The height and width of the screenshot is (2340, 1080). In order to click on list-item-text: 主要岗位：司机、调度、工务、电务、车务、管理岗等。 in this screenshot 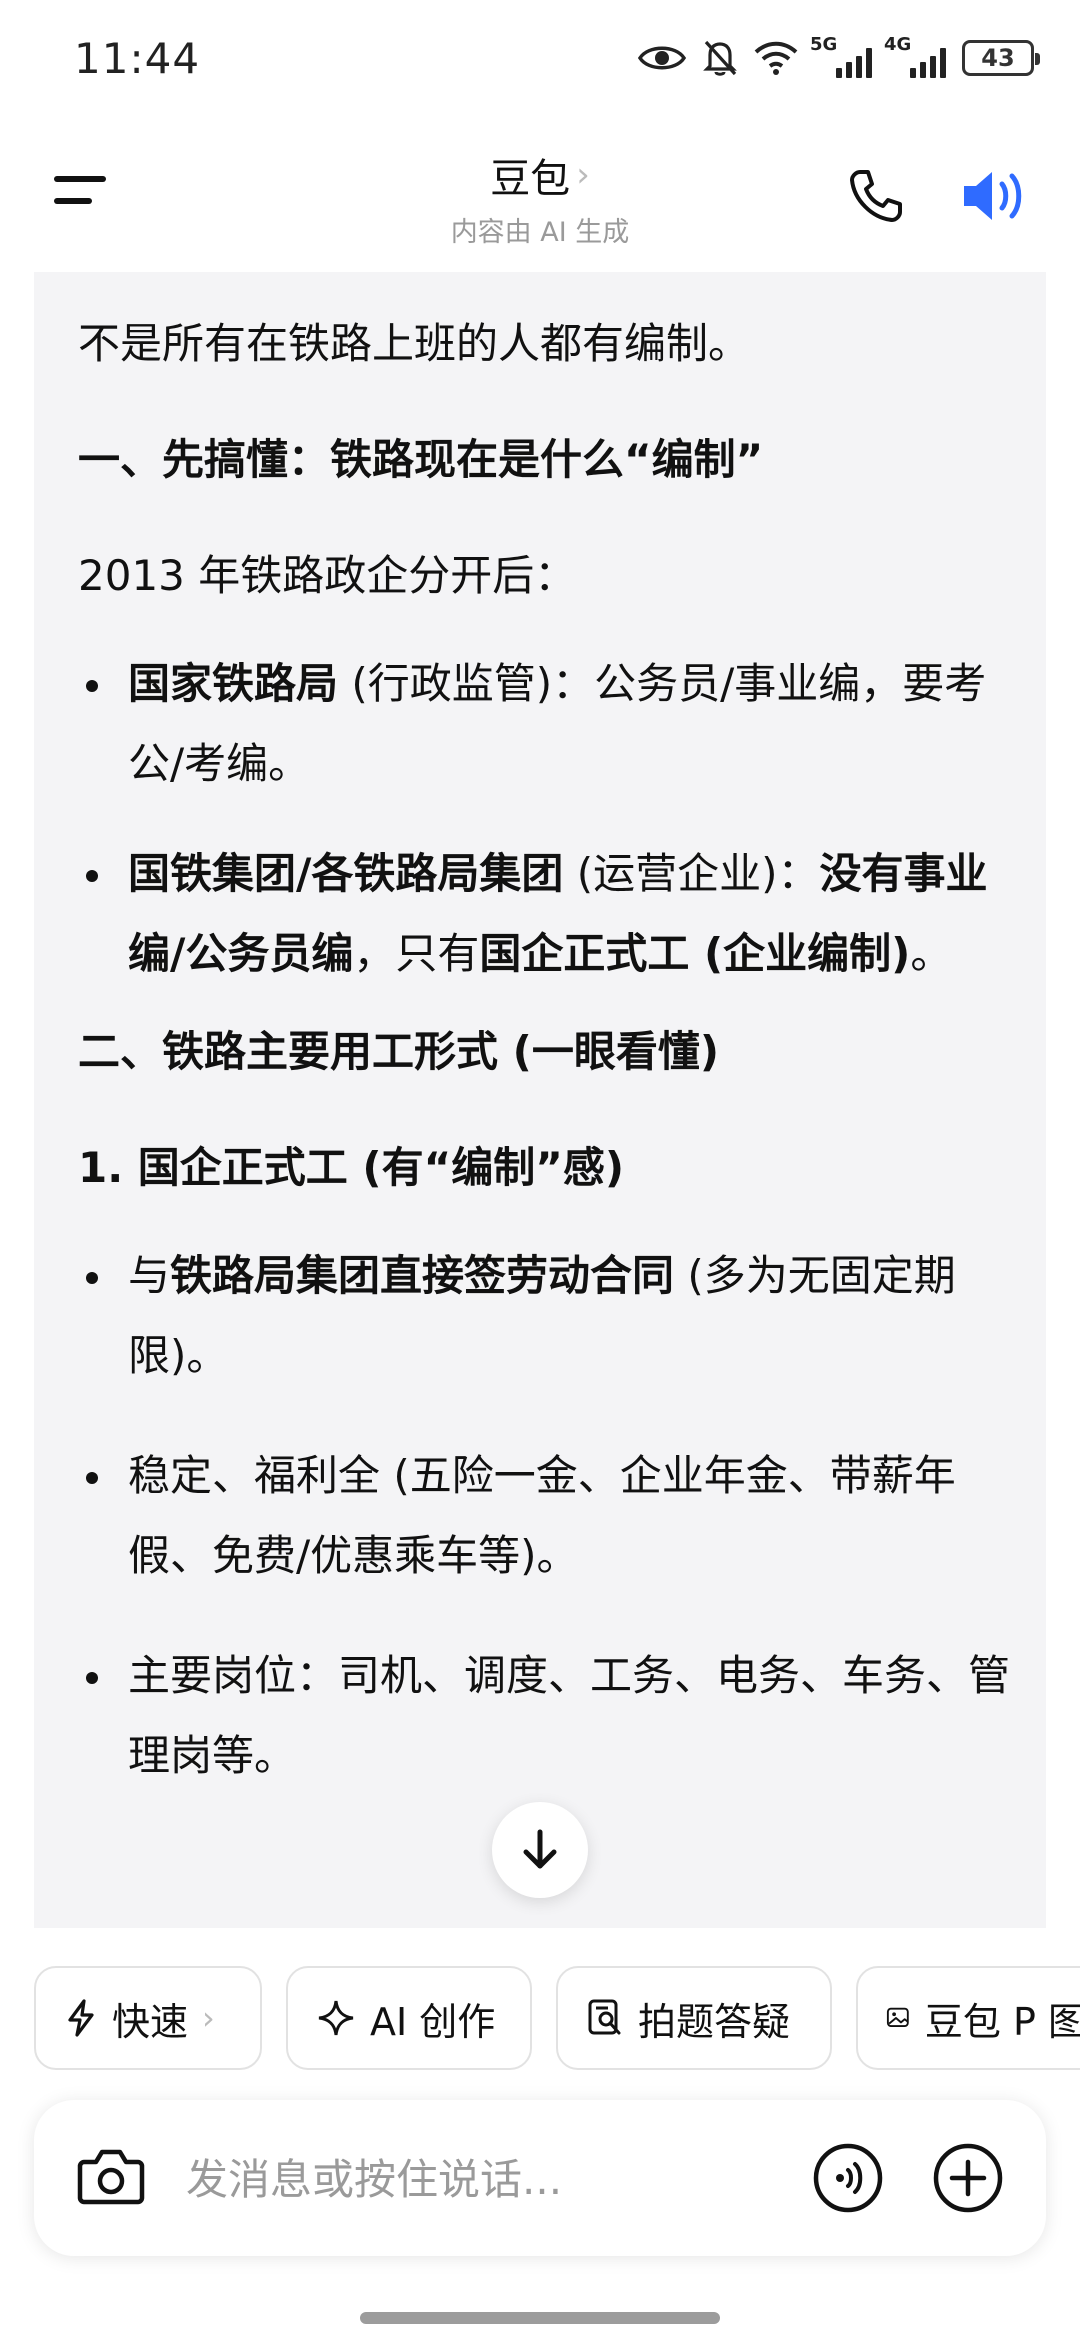, I will do `click(569, 1715)`.